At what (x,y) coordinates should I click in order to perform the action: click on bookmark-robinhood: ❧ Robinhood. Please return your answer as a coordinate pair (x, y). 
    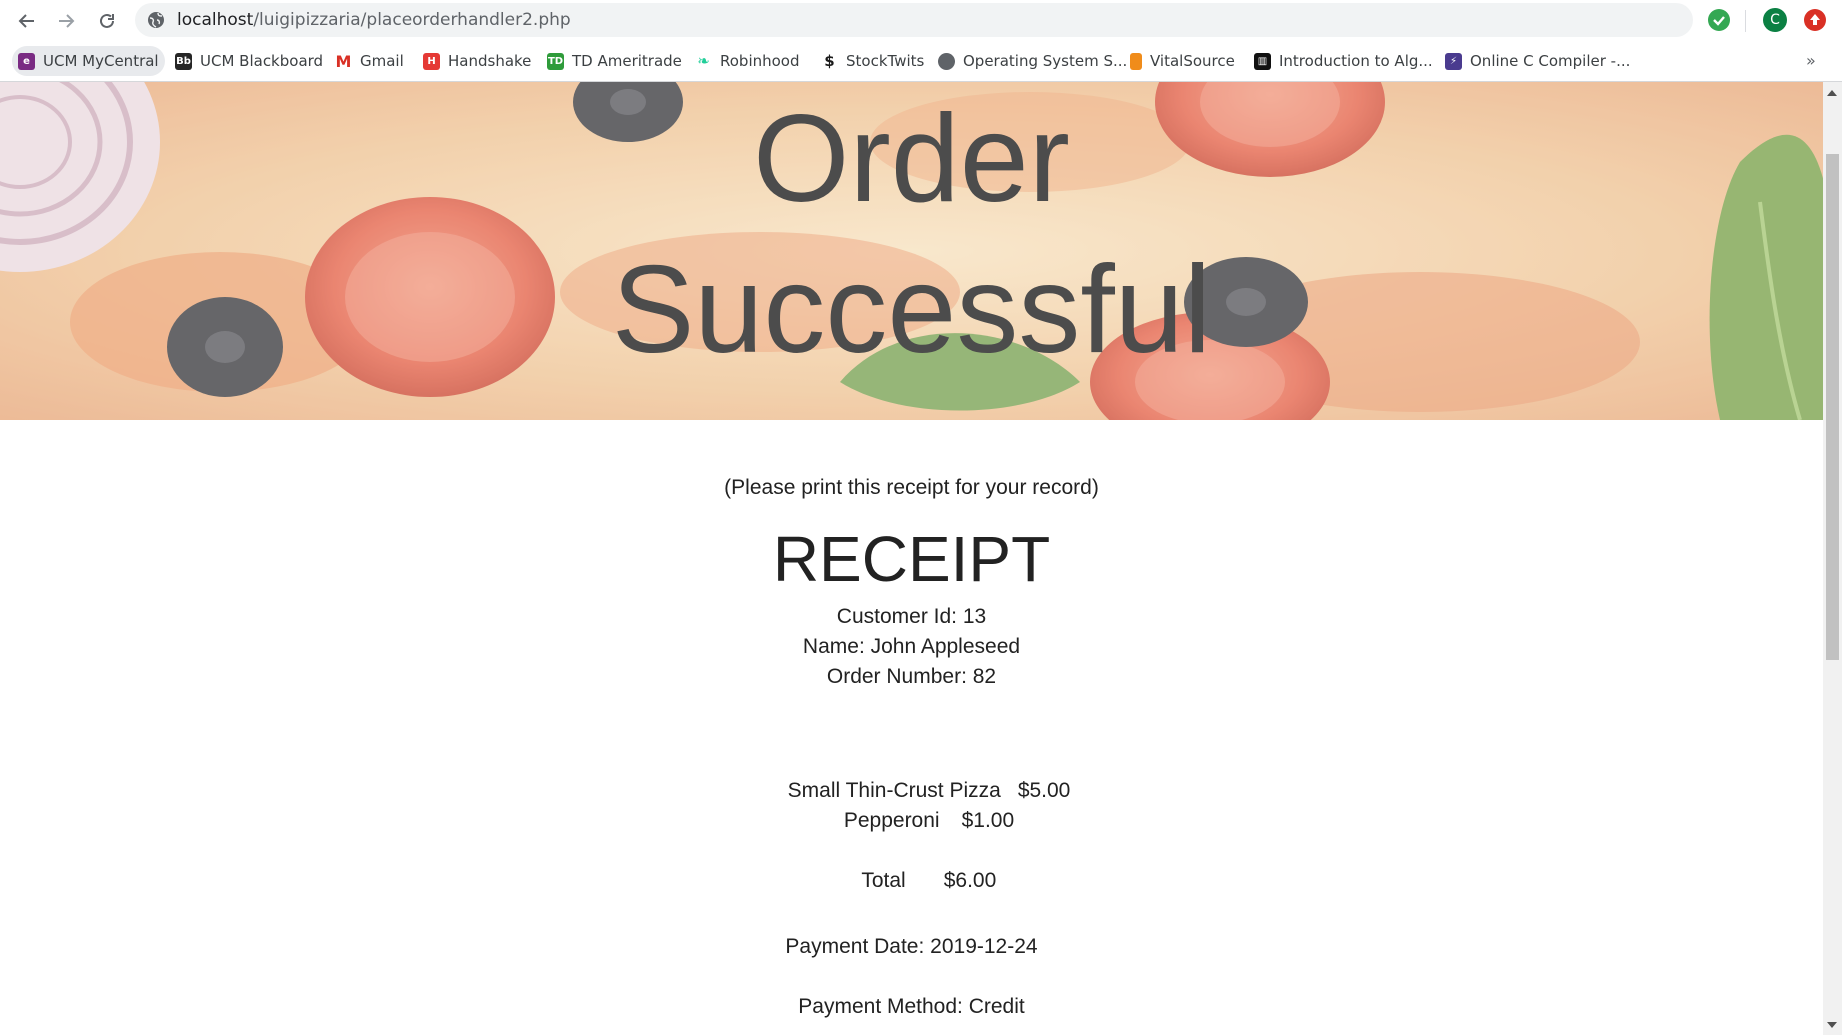
    Looking at the image, I should click on (747, 61).